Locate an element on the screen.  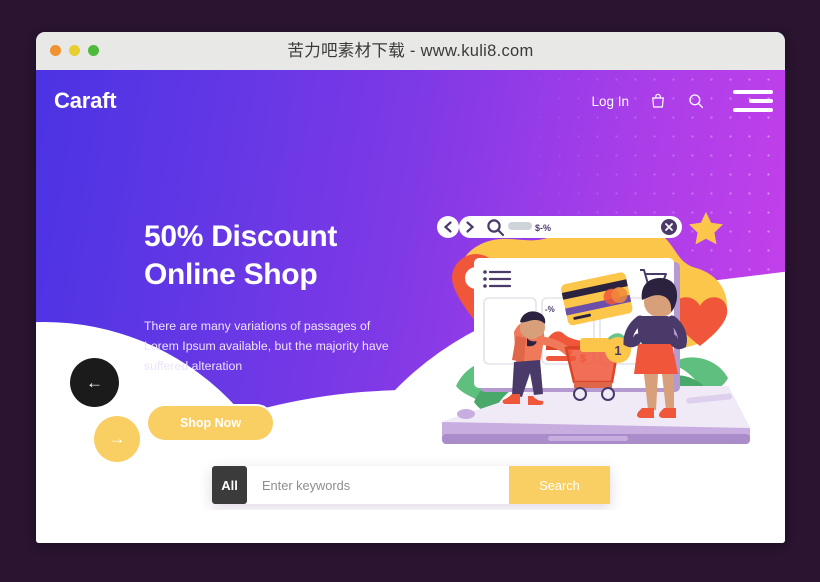
shopping-bag-icon is located at coordinates (658, 101).